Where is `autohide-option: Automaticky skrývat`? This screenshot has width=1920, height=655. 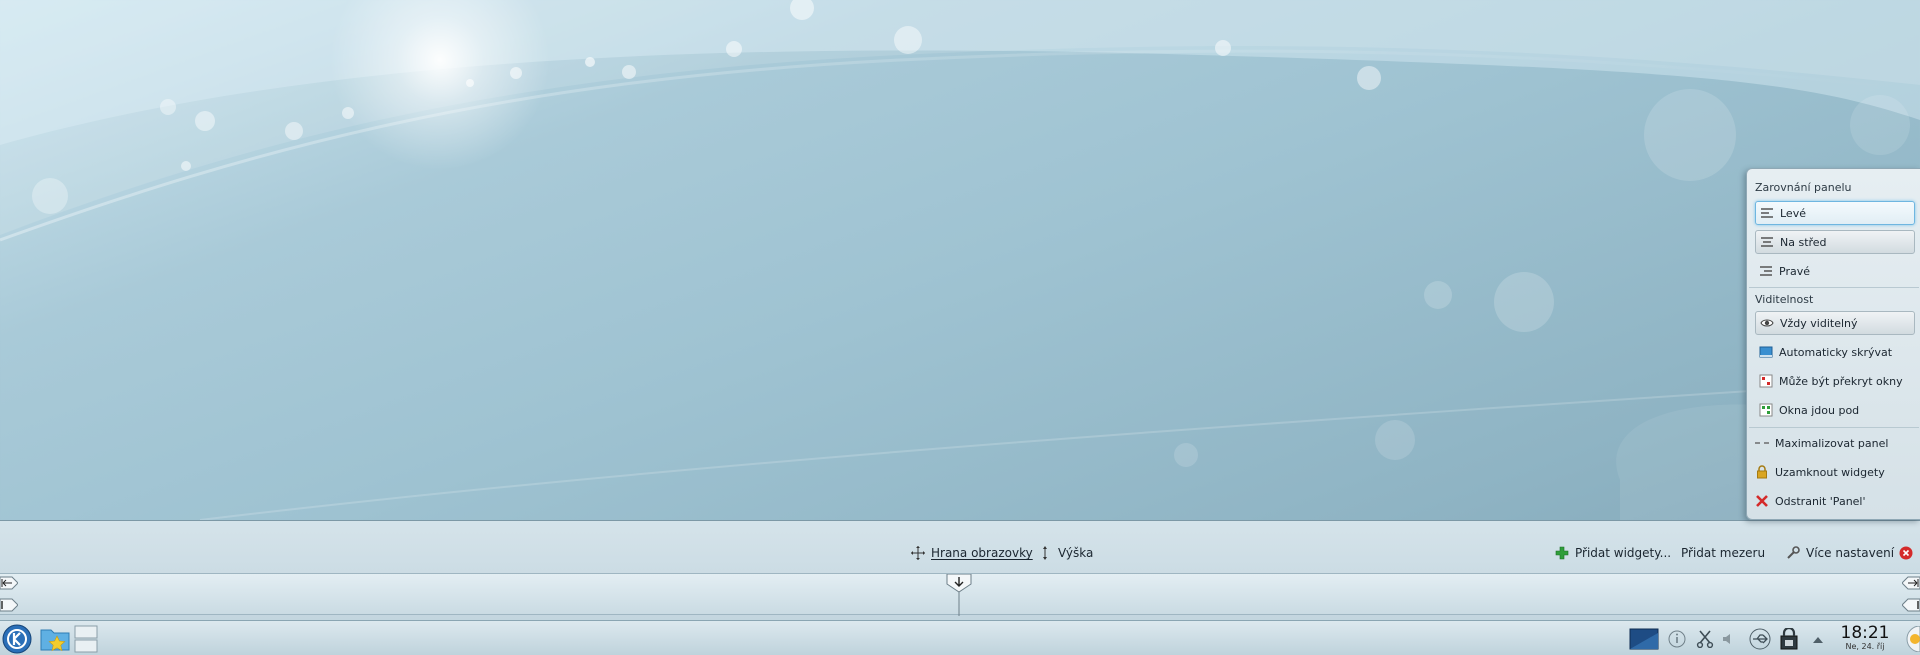
autohide-option: Automaticky skrývat is located at coordinates (1835, 352).